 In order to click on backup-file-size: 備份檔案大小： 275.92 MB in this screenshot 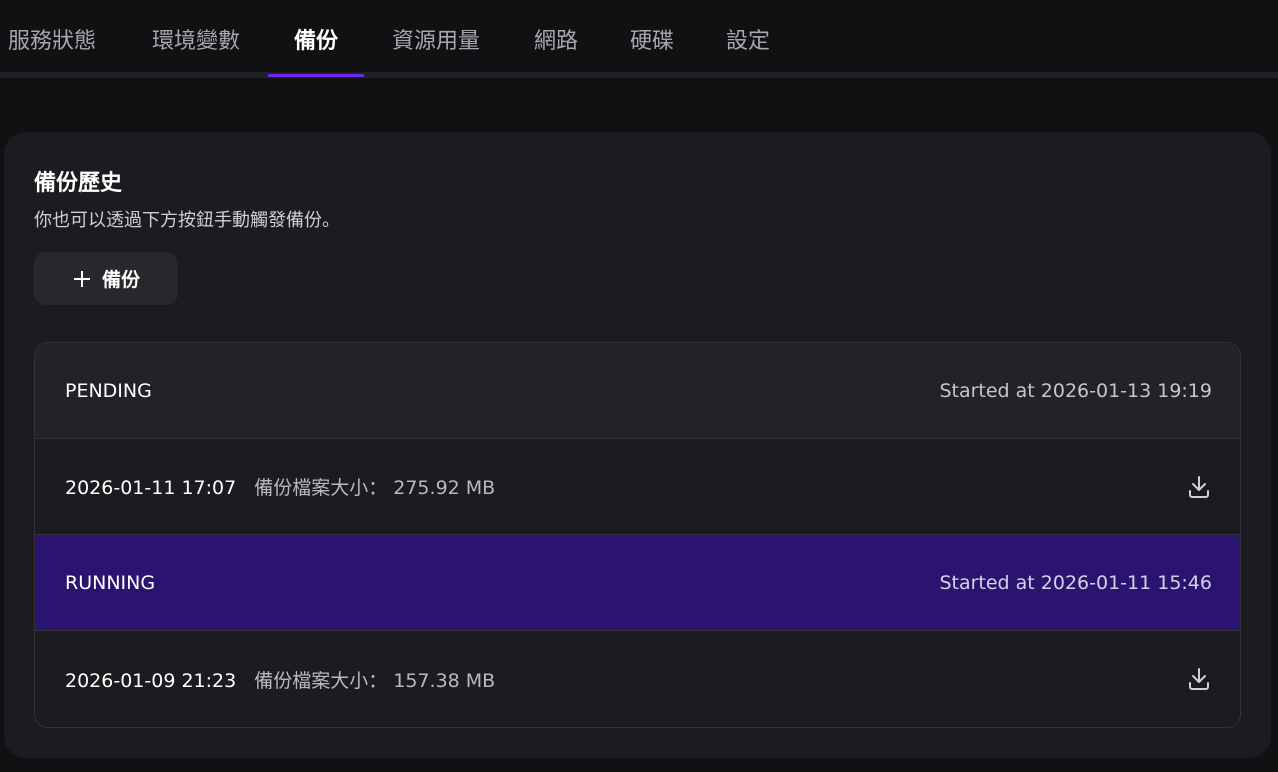, I will do `click(375, 488)`.